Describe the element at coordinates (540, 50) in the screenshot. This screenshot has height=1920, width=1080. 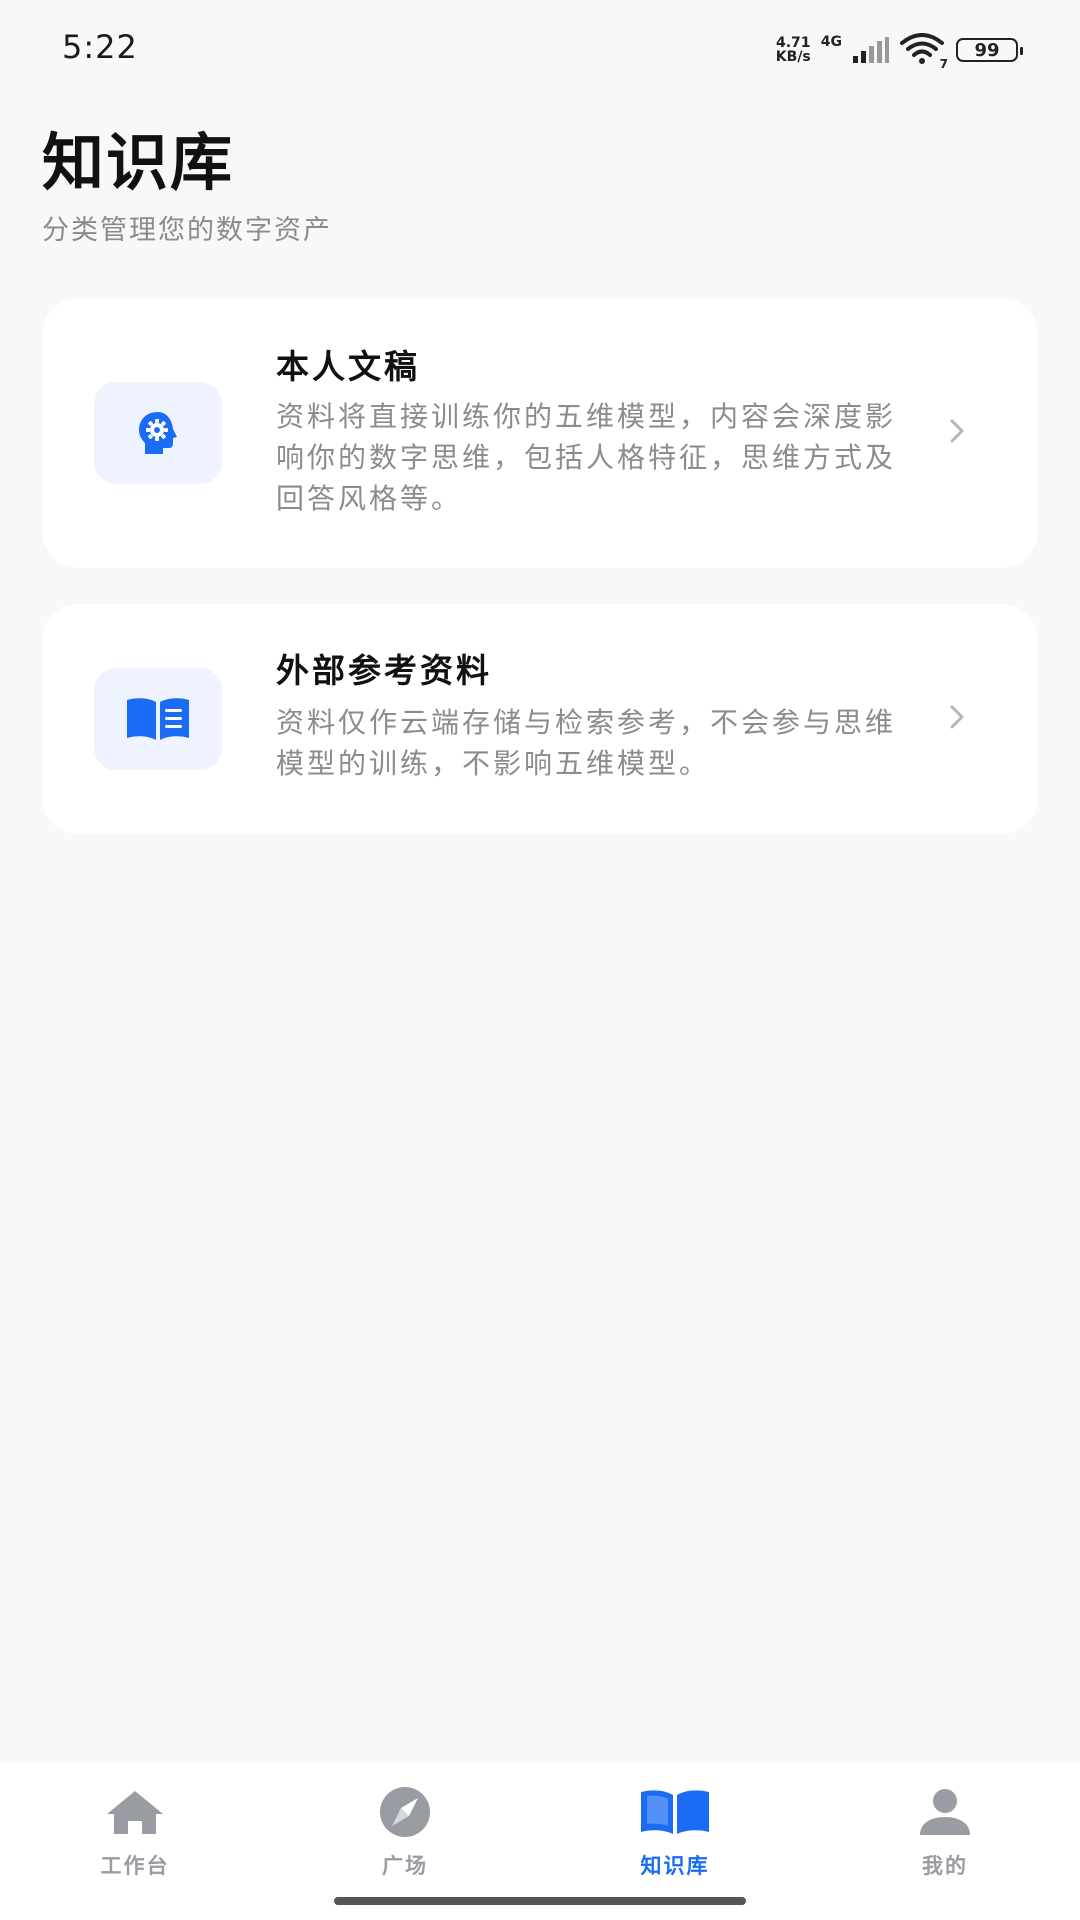
I see `status-bar: 5:22 4.71 KB/s 4G 7 99` at that location.